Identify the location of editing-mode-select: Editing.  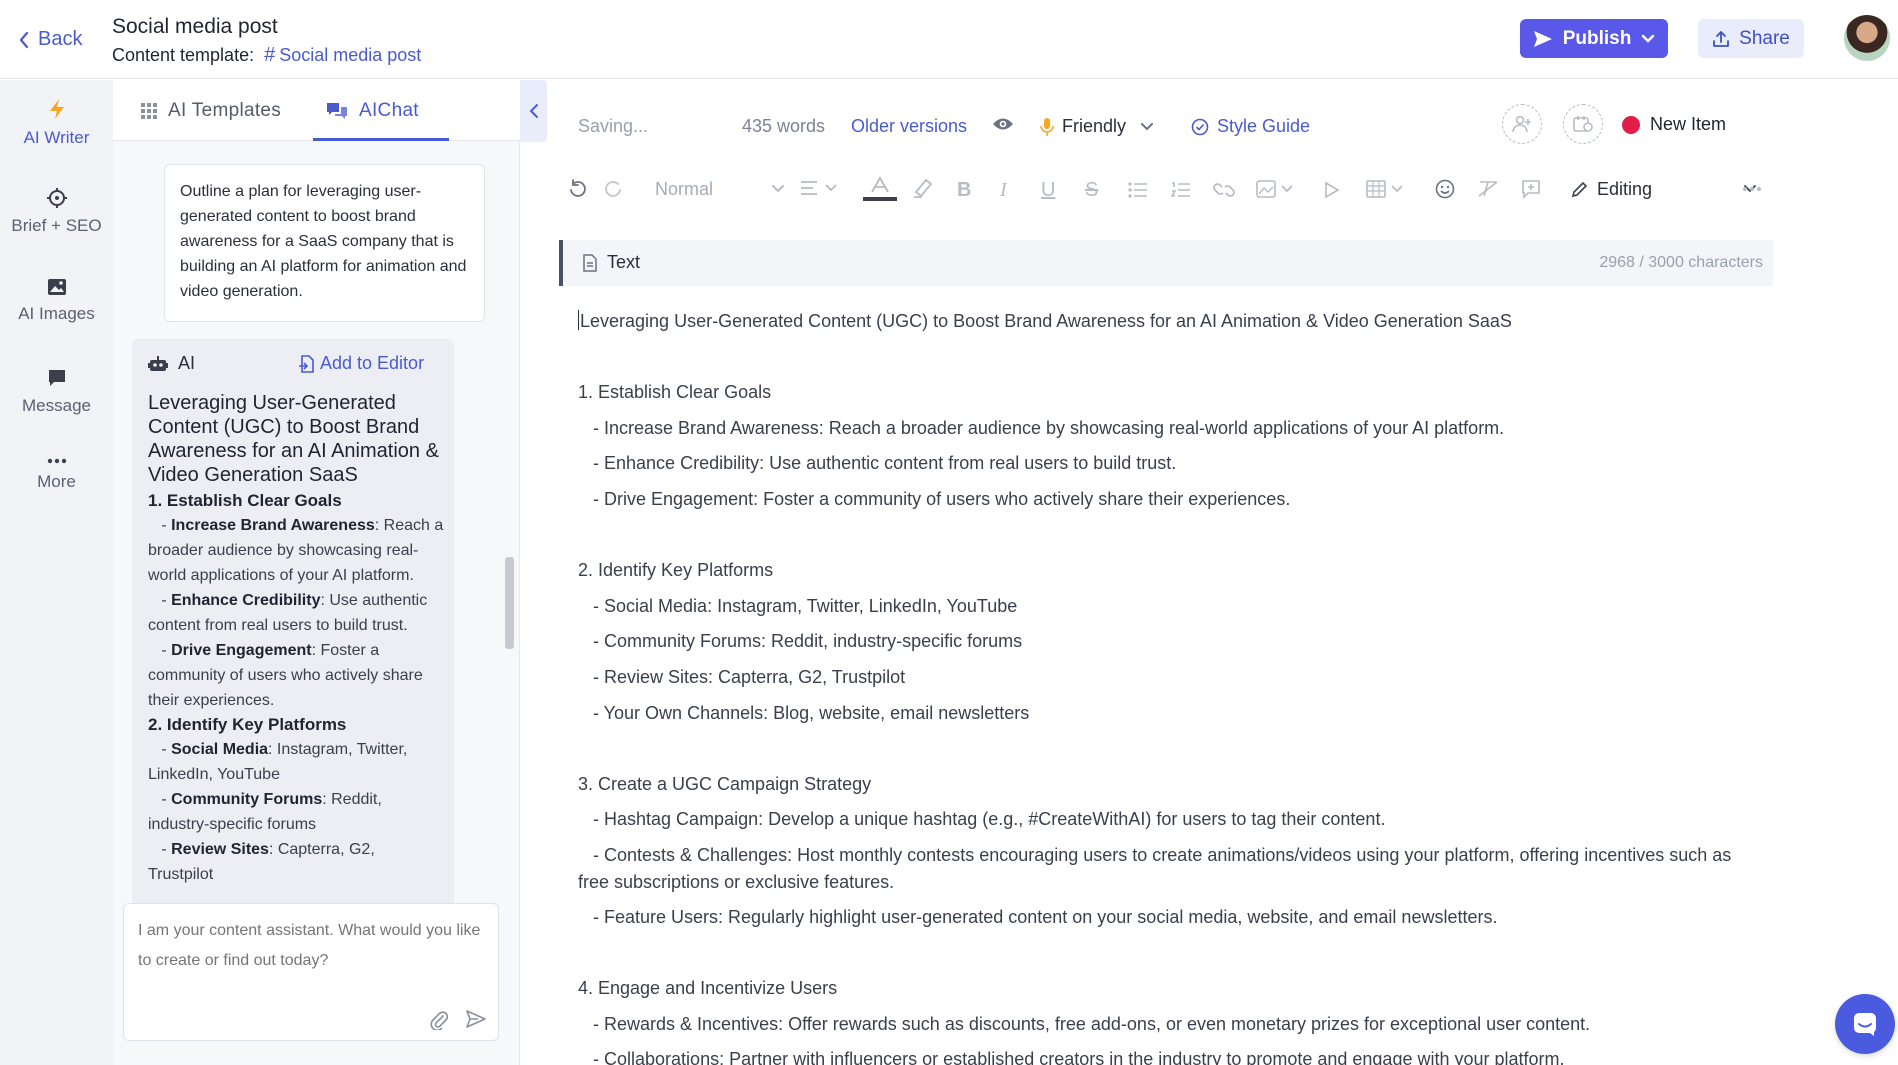
(1664, 189).